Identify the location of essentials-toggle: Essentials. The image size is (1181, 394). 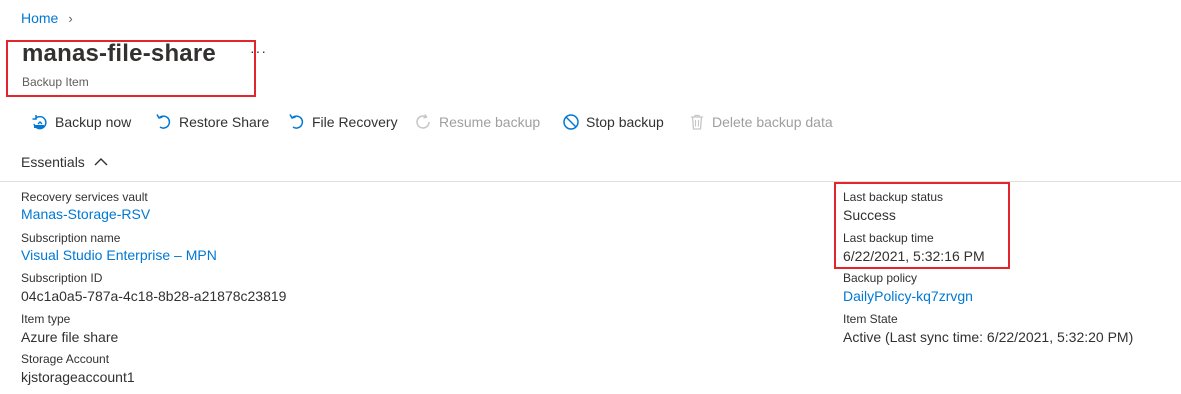
(64, 162).